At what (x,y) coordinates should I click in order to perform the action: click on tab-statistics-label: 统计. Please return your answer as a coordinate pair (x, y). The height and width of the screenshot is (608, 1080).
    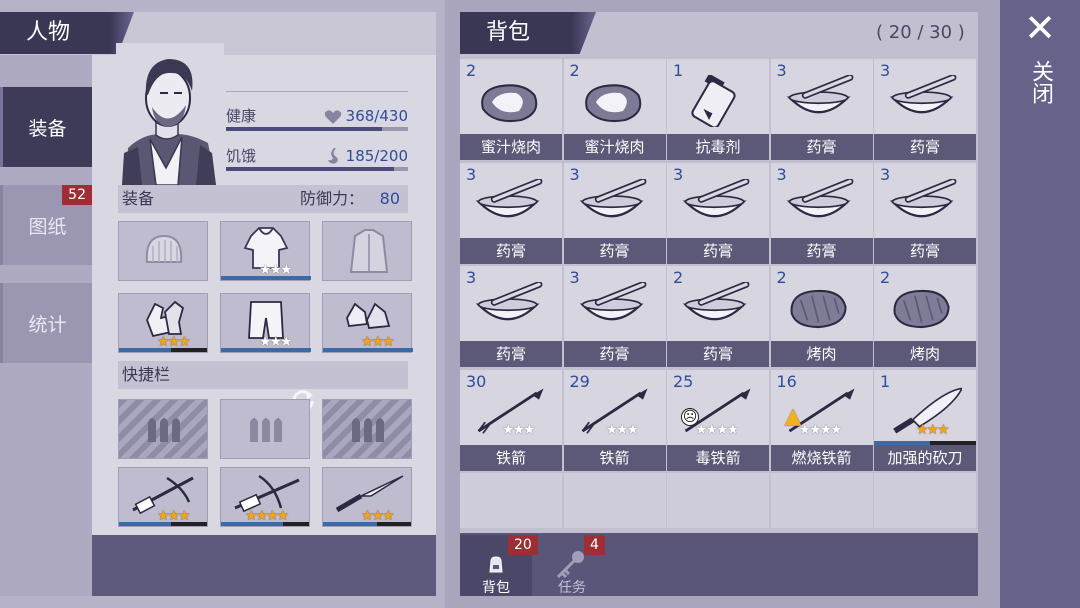
    Looking at the image, I should click on (47, 324).